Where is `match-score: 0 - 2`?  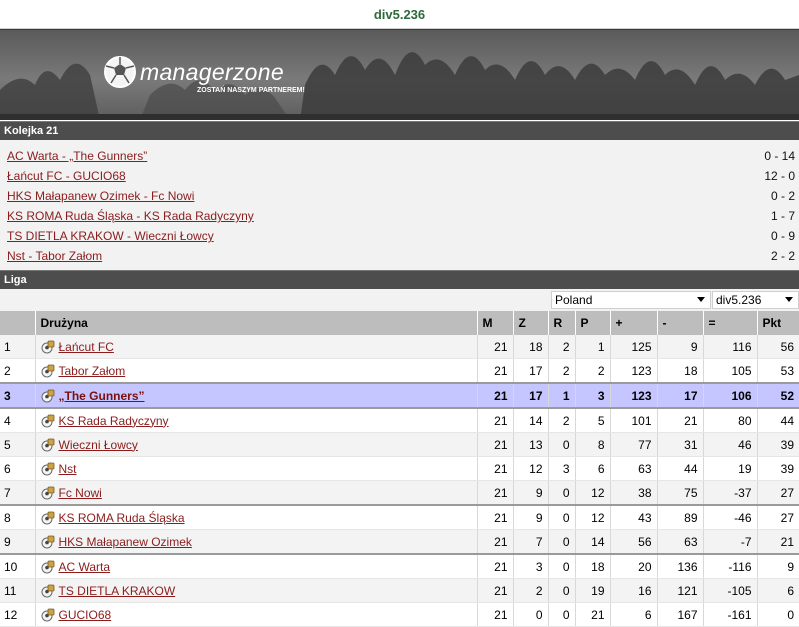
match-score: 0 - 2 is located at coordinates (782, 196).